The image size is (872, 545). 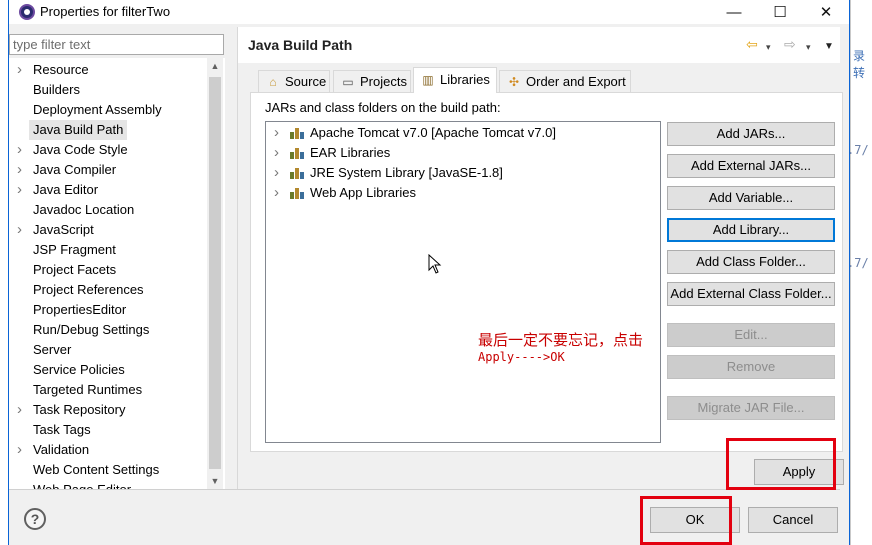 I want to click on title-bar: Properties for filterTwo — ☐ ✕, so click(x=429, y=12).